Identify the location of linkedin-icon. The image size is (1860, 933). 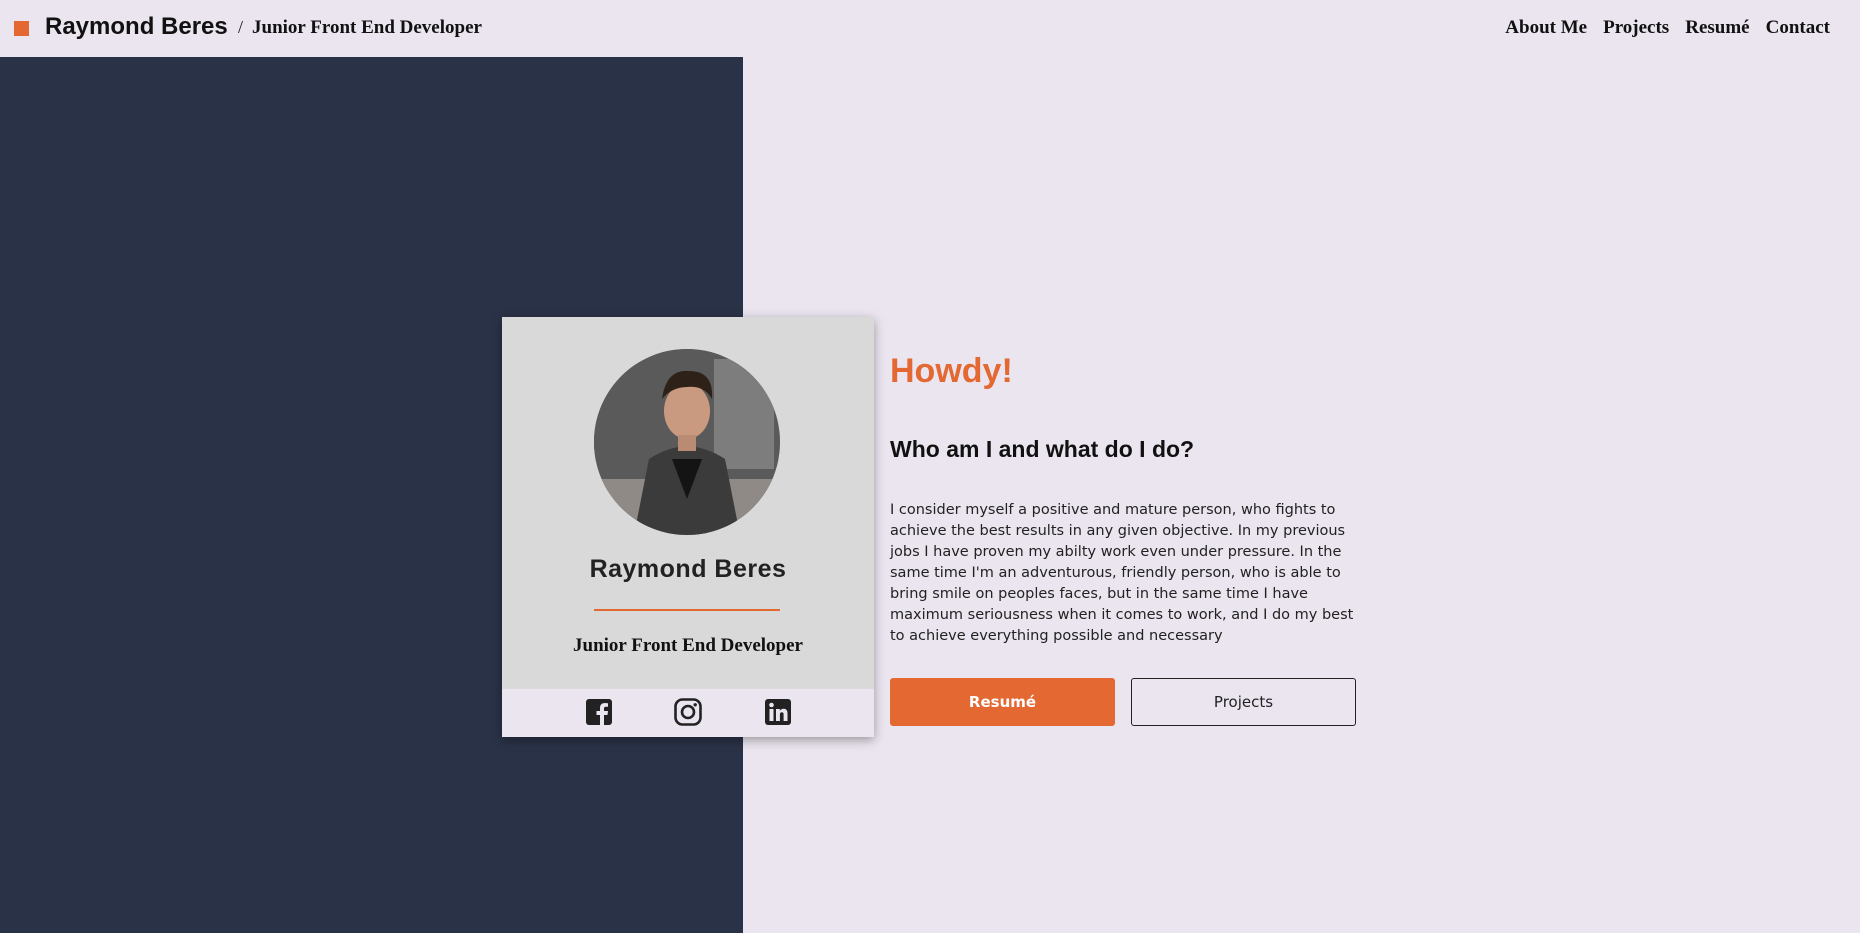
(778, 712).